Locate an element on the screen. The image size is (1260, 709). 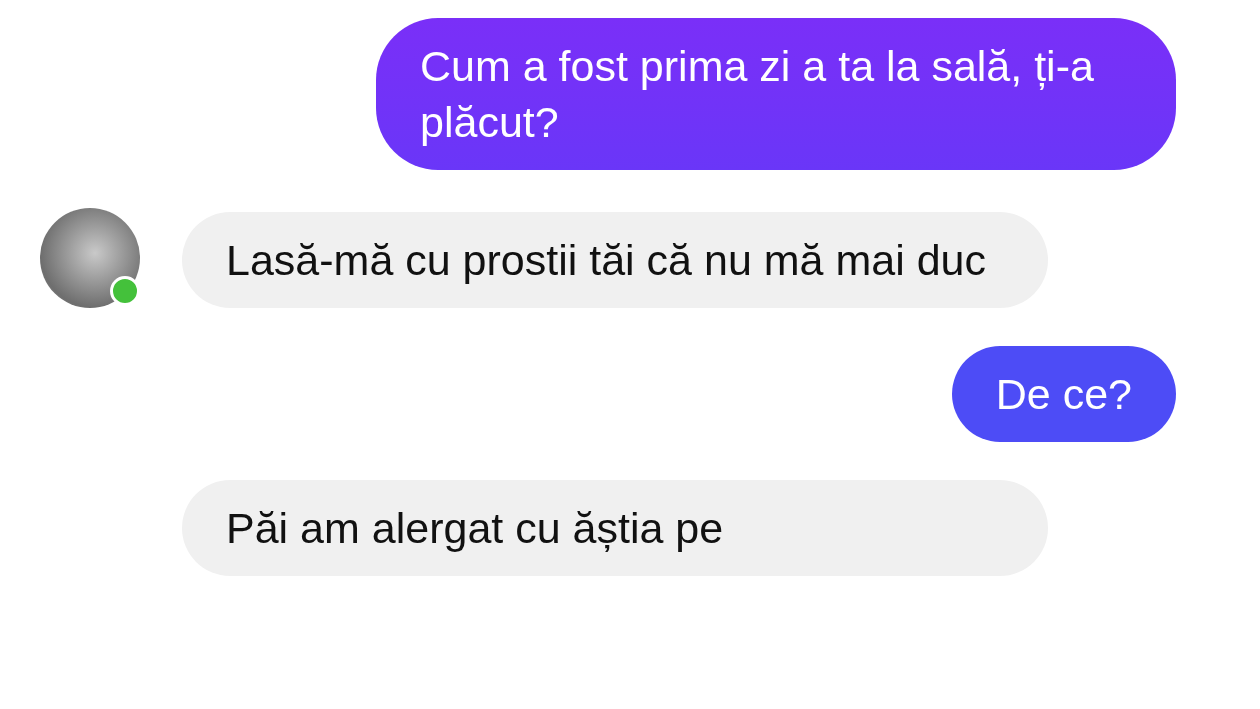
sent-message-bubble: De ce? is located at coordinates (1063, 394).